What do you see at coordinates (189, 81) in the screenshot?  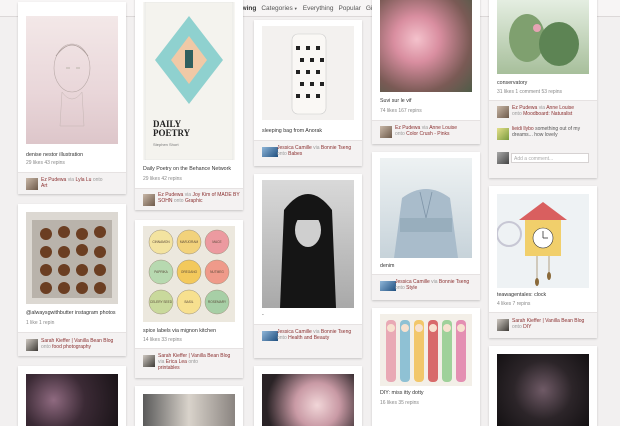 I see `pin-image: DAILY POETRY Stephen Short` at bounding box center [189, 81].